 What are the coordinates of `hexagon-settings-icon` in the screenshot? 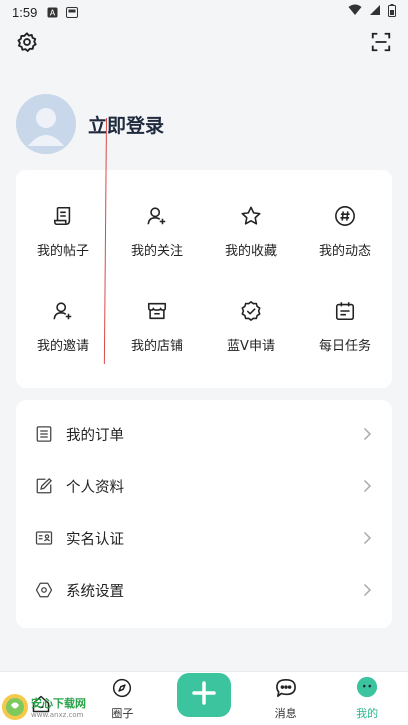 It's located at (44, 590).